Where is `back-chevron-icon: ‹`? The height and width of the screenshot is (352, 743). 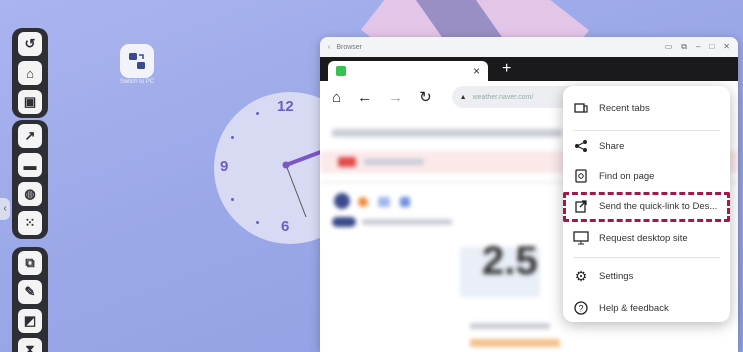
back-chevron-icon: ‹ is located at coordinates (329, 47).